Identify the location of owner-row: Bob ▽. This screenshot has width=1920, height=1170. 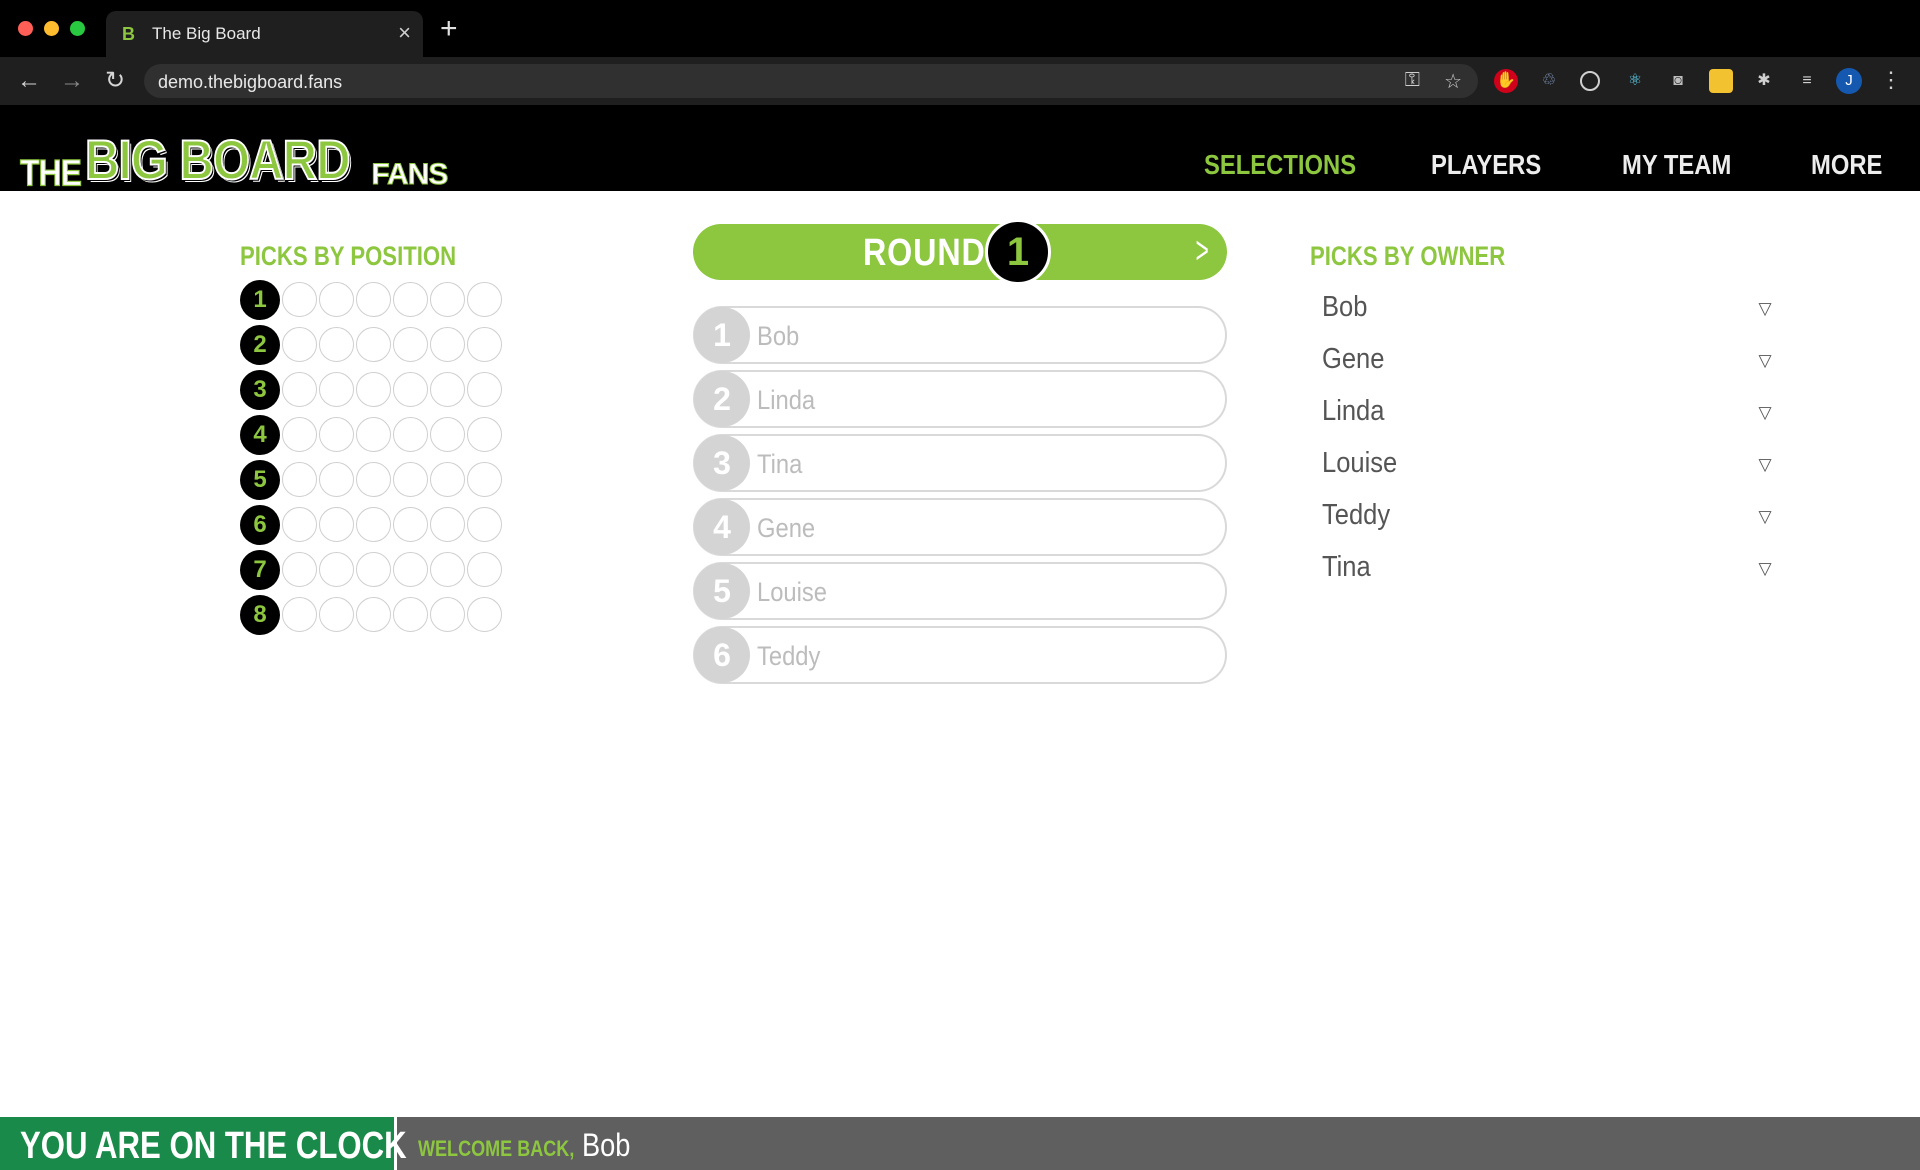
(1545, 309).